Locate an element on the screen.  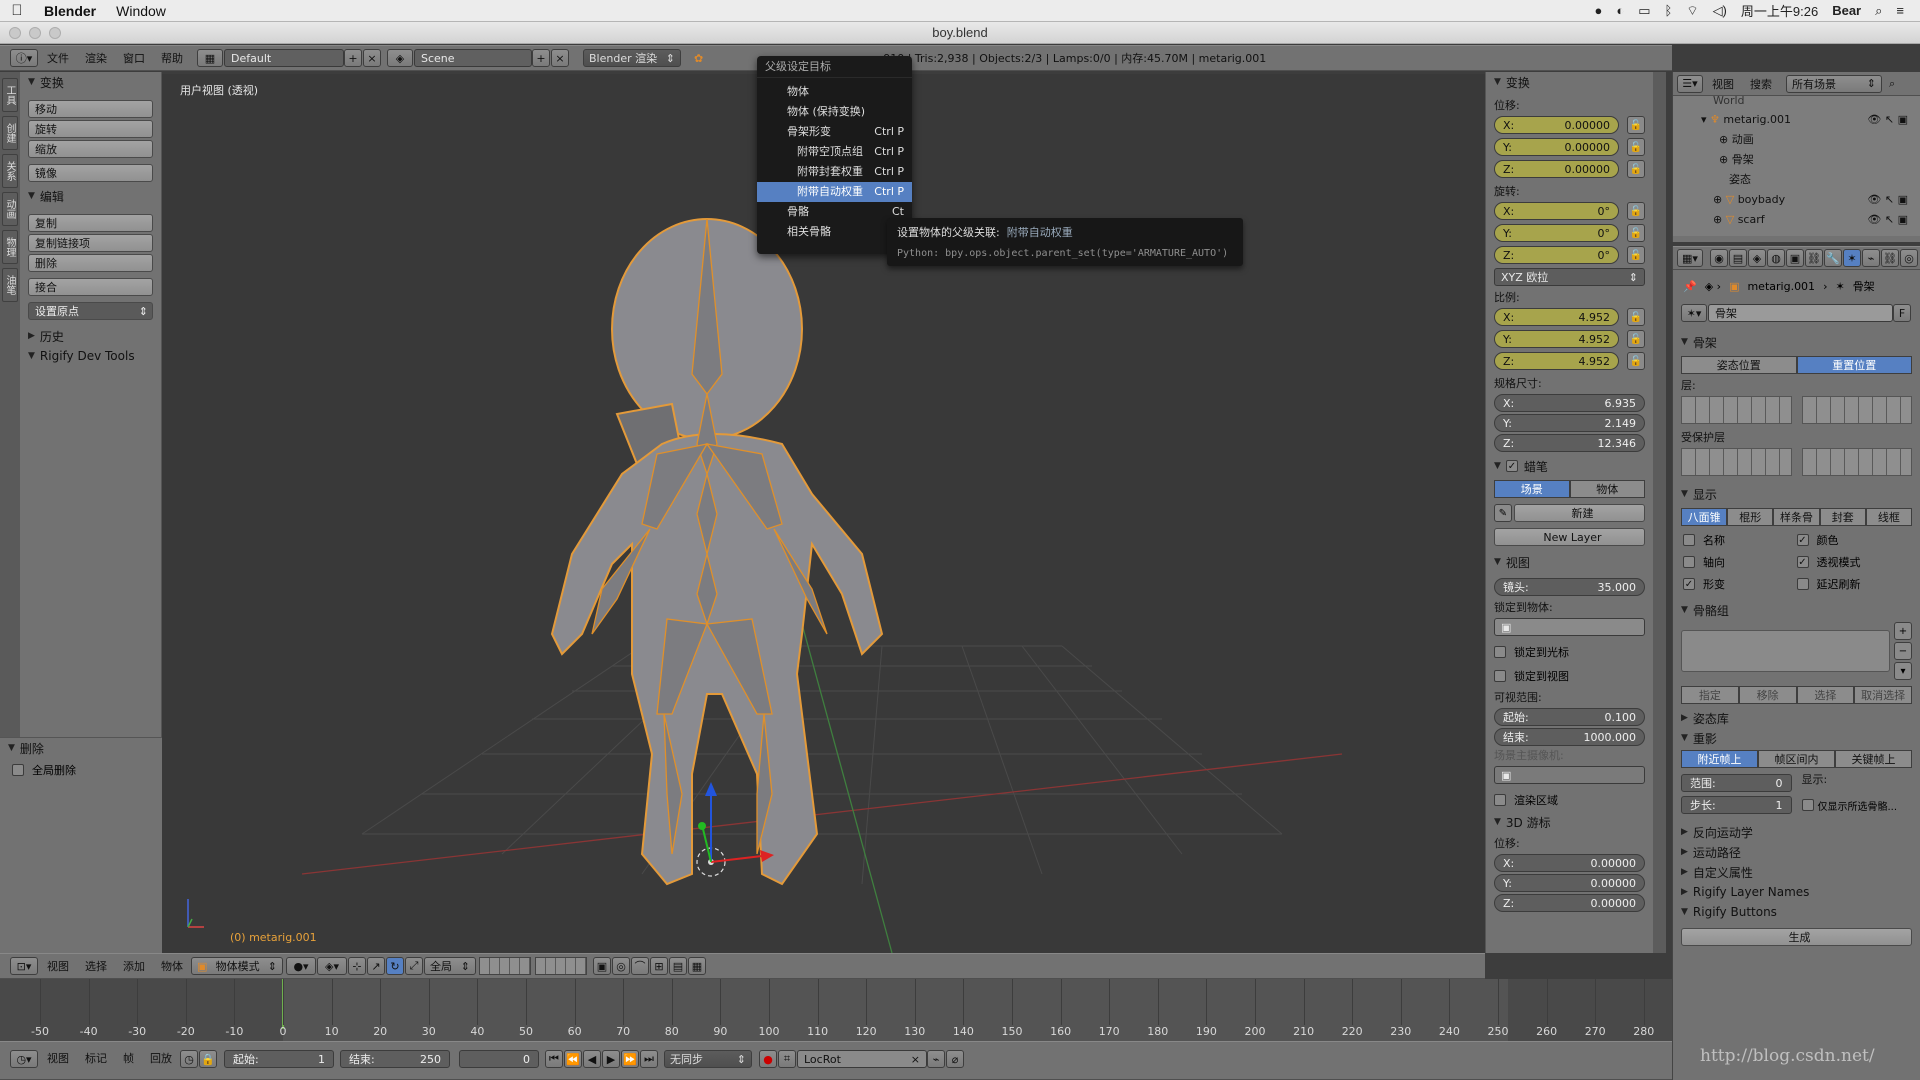
bone-tab-icon: ⌁ is located at coordinates (1871, 258).